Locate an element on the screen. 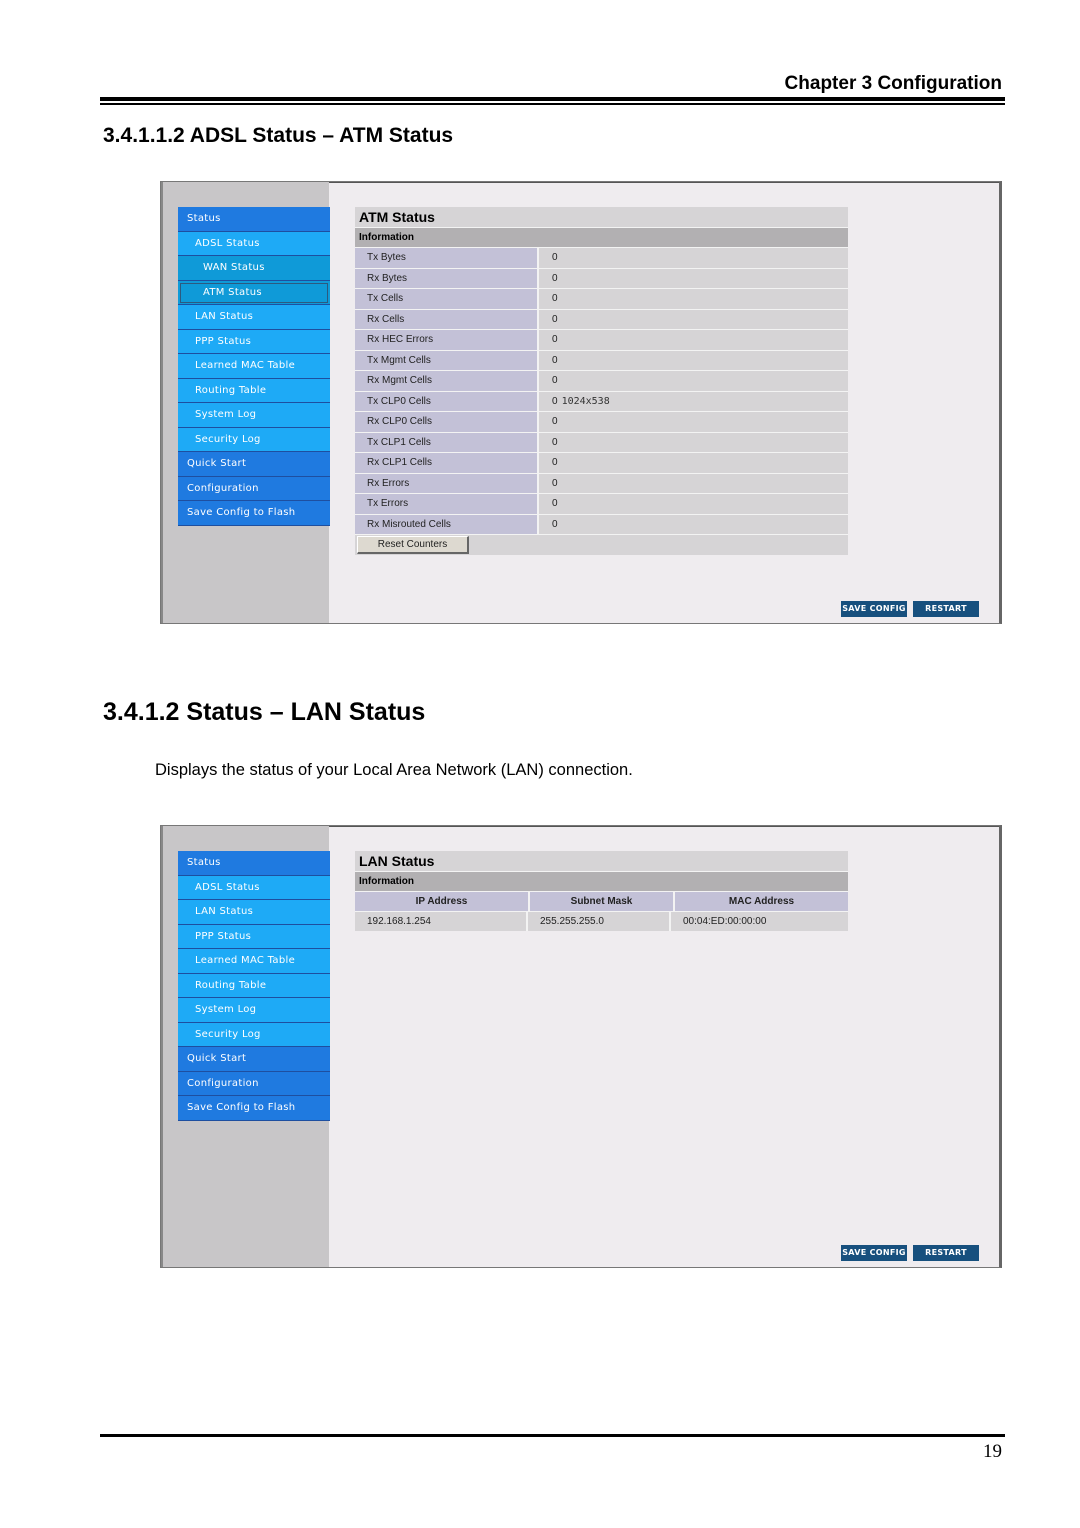  column-subnet-mask: Subnet Mask is located at coordinates (602, 901).